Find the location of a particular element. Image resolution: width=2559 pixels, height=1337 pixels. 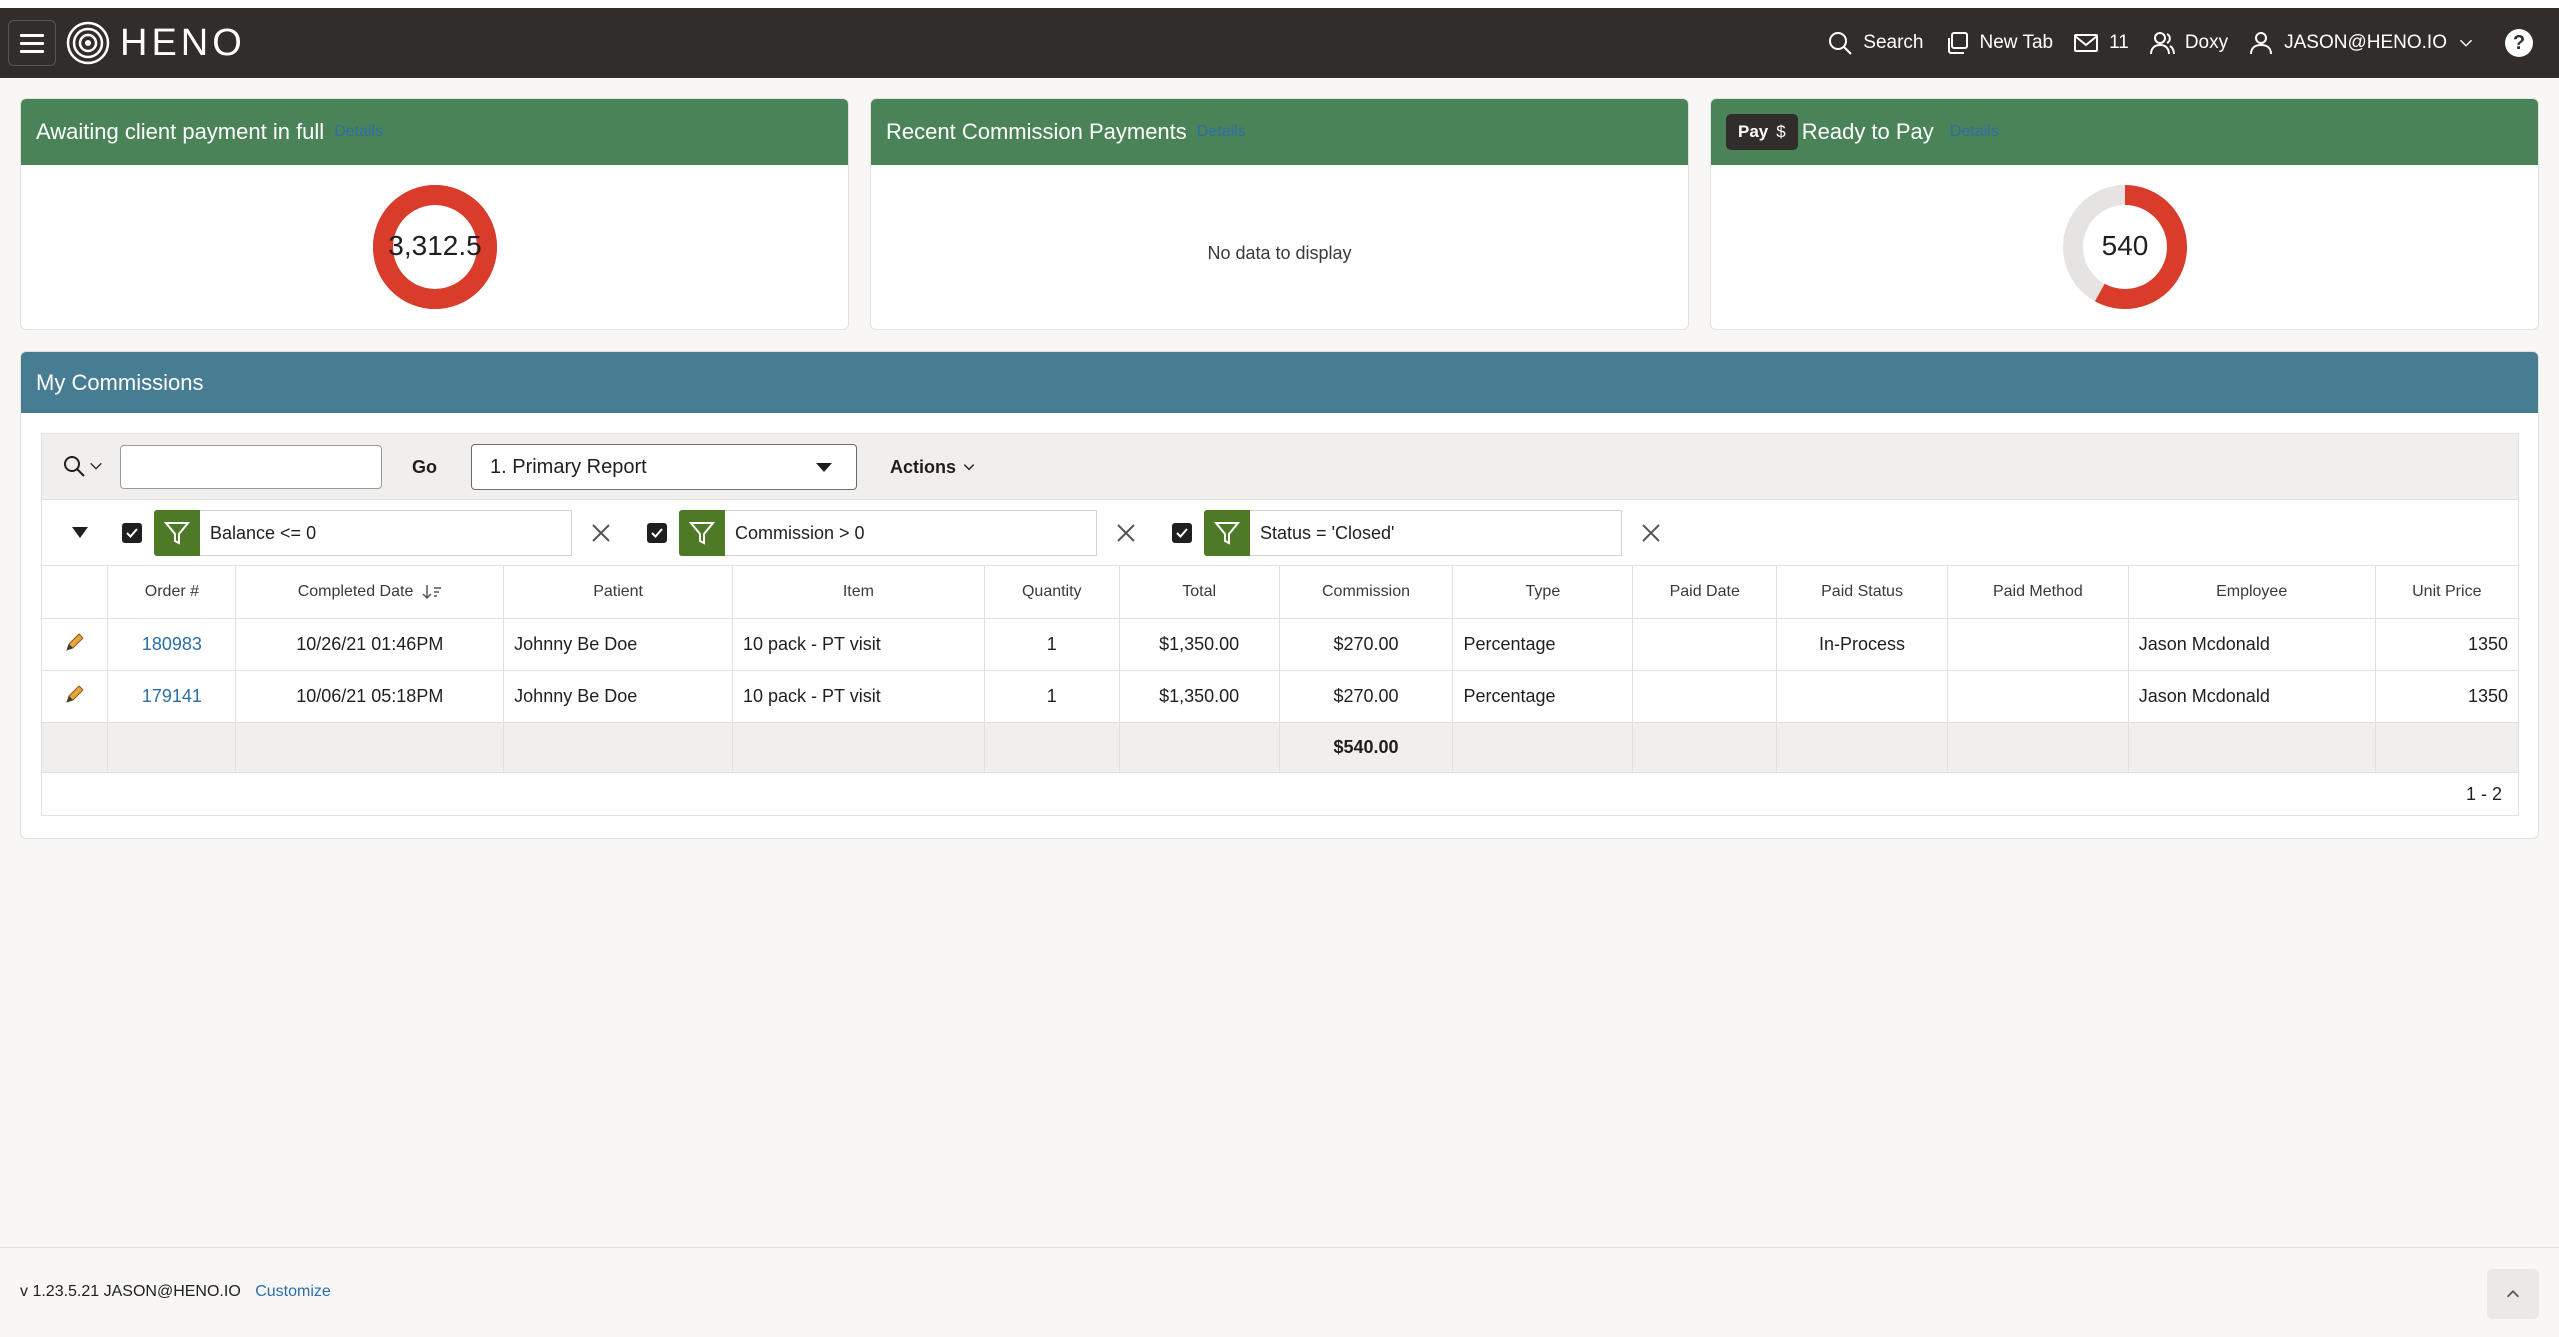

report-search-input is located at coordinates (251, 467).